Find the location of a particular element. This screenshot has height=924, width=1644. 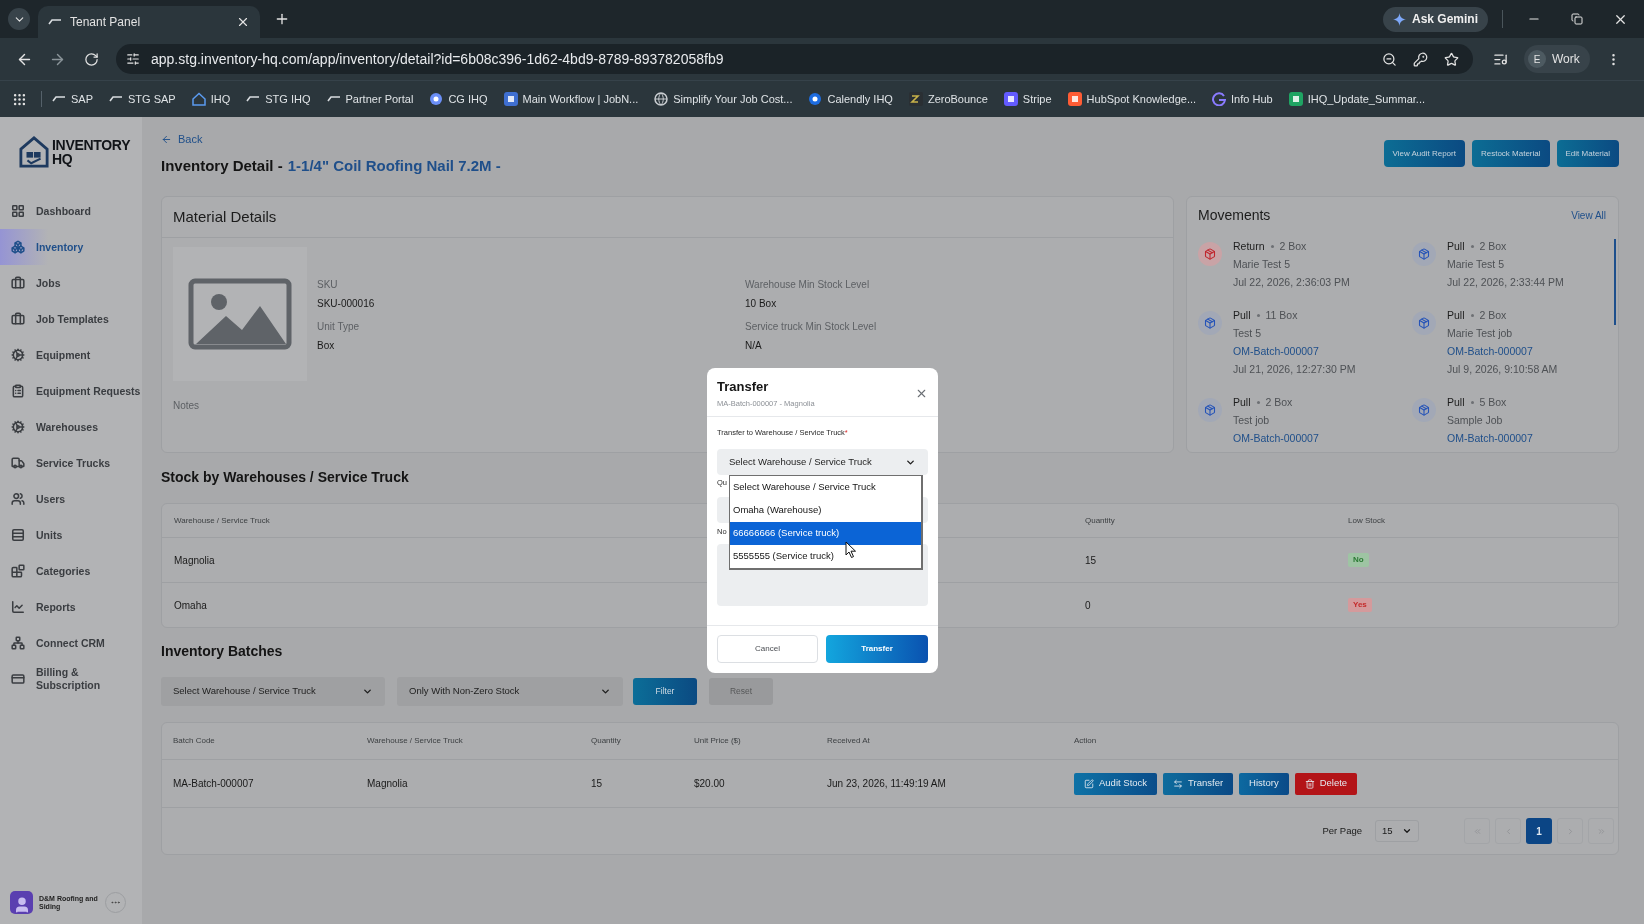

destination-select: Select Warehouse / Service Truck is located at coordinates (822, 462).